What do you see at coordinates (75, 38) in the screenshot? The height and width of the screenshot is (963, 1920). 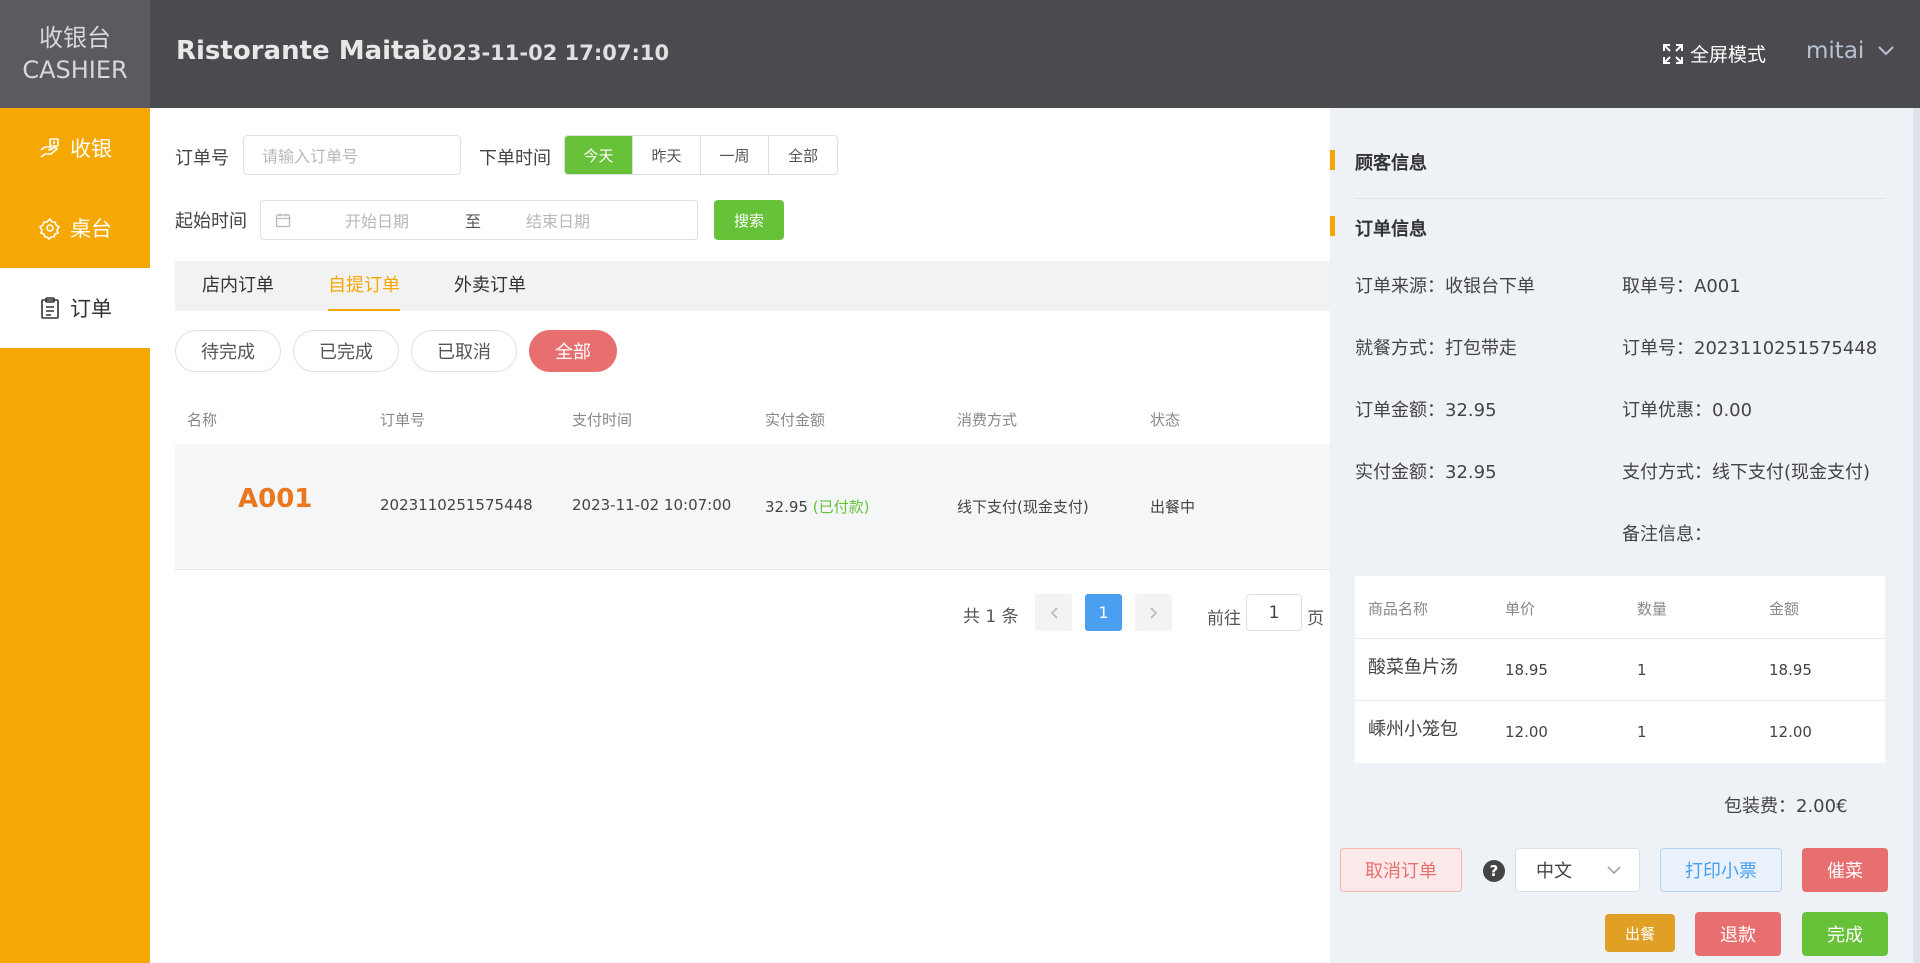 I see `logo-line1: 收银台` at bounding box center [75, 38].